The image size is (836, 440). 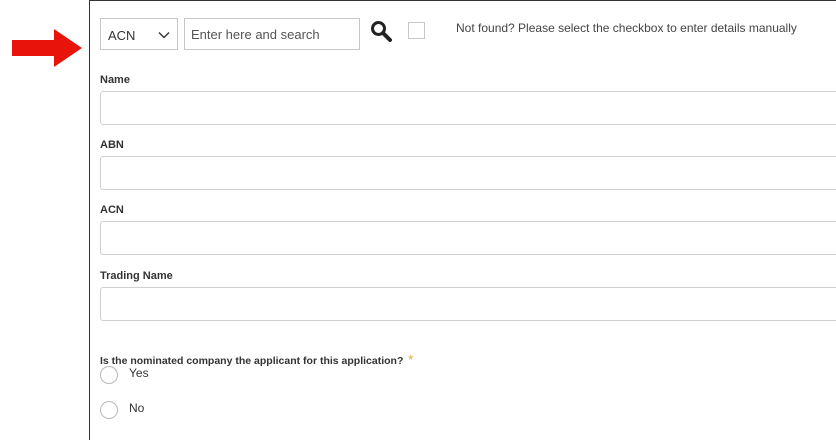 What do you see at coordinates (112, 210) in the screenshot?
I see `acn-label: ACN` at bounding box center [112, 210].